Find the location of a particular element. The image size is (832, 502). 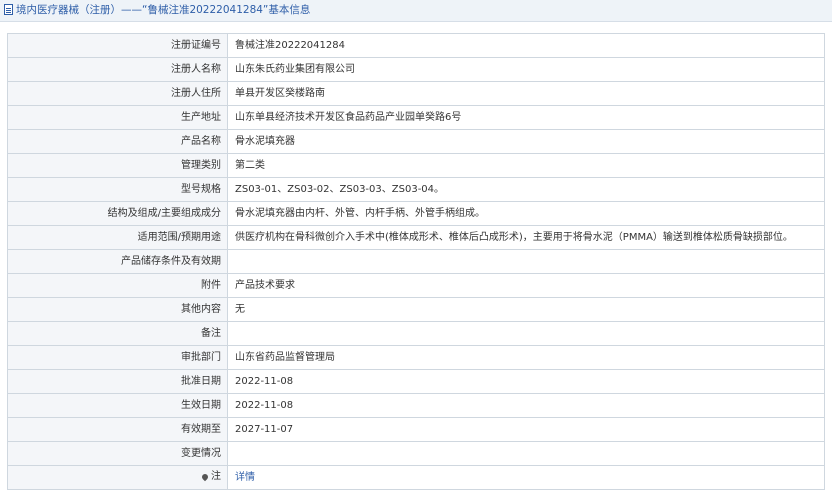

row-label: 注册人名称 is located at coordinates (117, 69).